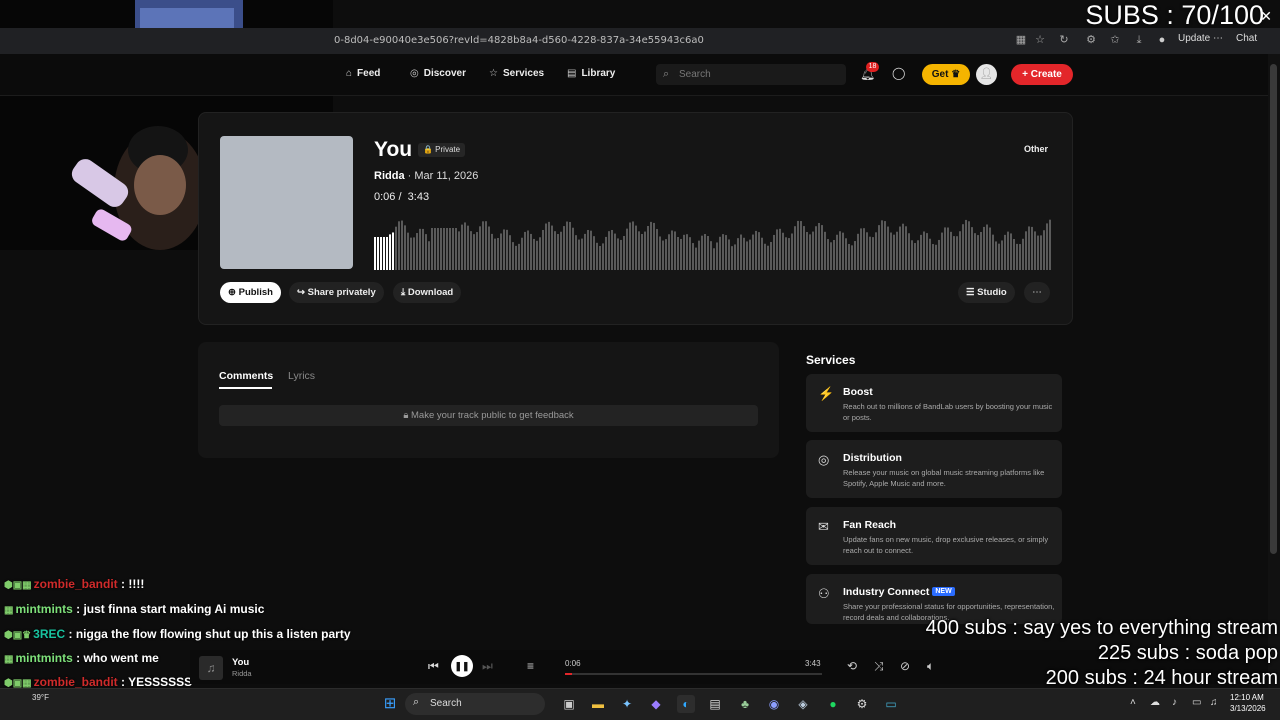 Image resolution: width=1280 pixels, height=720 pixels. I want to click on teams-icon: ◆, so click(656, 704).